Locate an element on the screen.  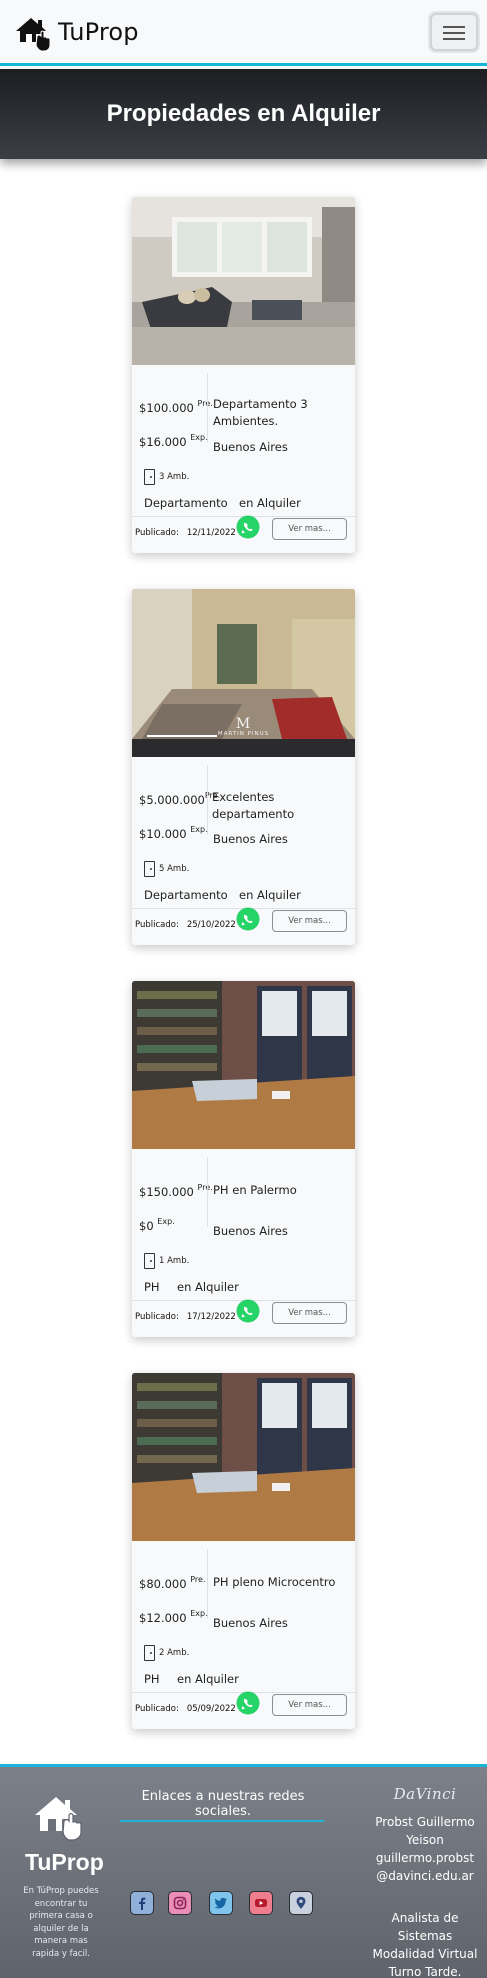
price: $80.000 Pre. is located at coordinates (172, 1583).